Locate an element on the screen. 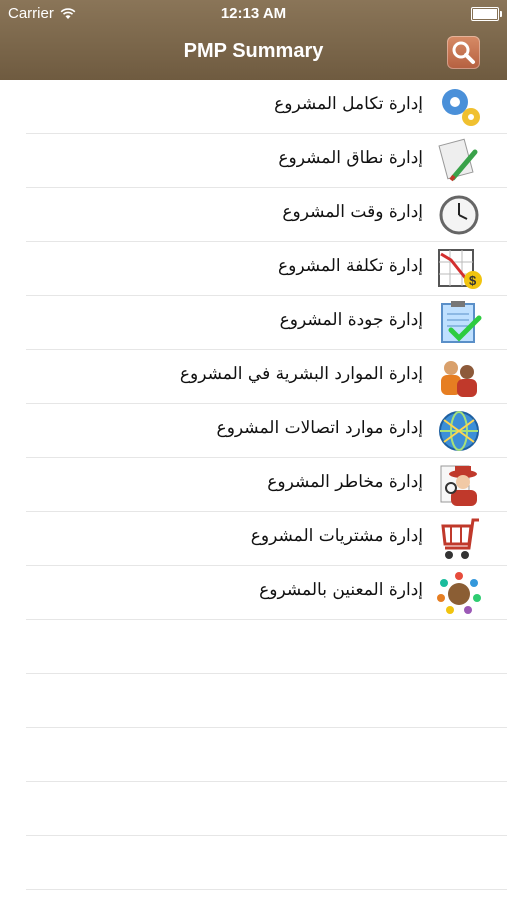 This screenshot has width=507, height=900. page-title: PMP Summary is located at coordinates (253, 51).